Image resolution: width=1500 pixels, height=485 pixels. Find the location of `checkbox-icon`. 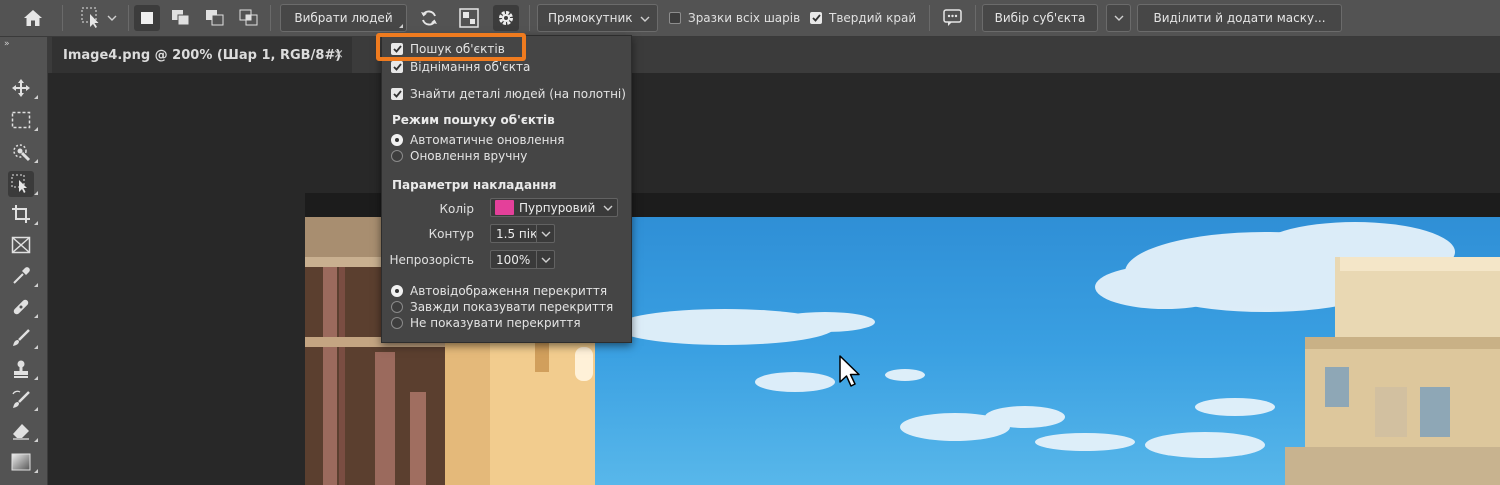

checkbox-icon is located at coordinates (675, 18).